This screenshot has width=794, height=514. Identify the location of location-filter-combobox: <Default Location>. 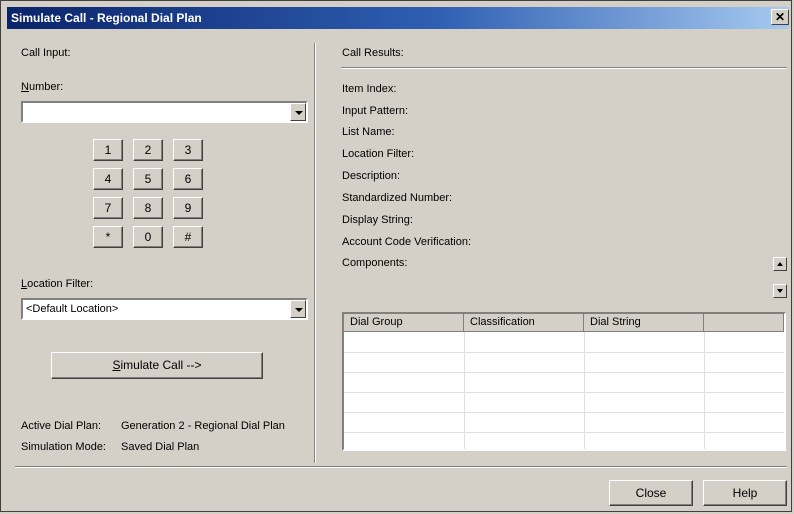
(164, 309).